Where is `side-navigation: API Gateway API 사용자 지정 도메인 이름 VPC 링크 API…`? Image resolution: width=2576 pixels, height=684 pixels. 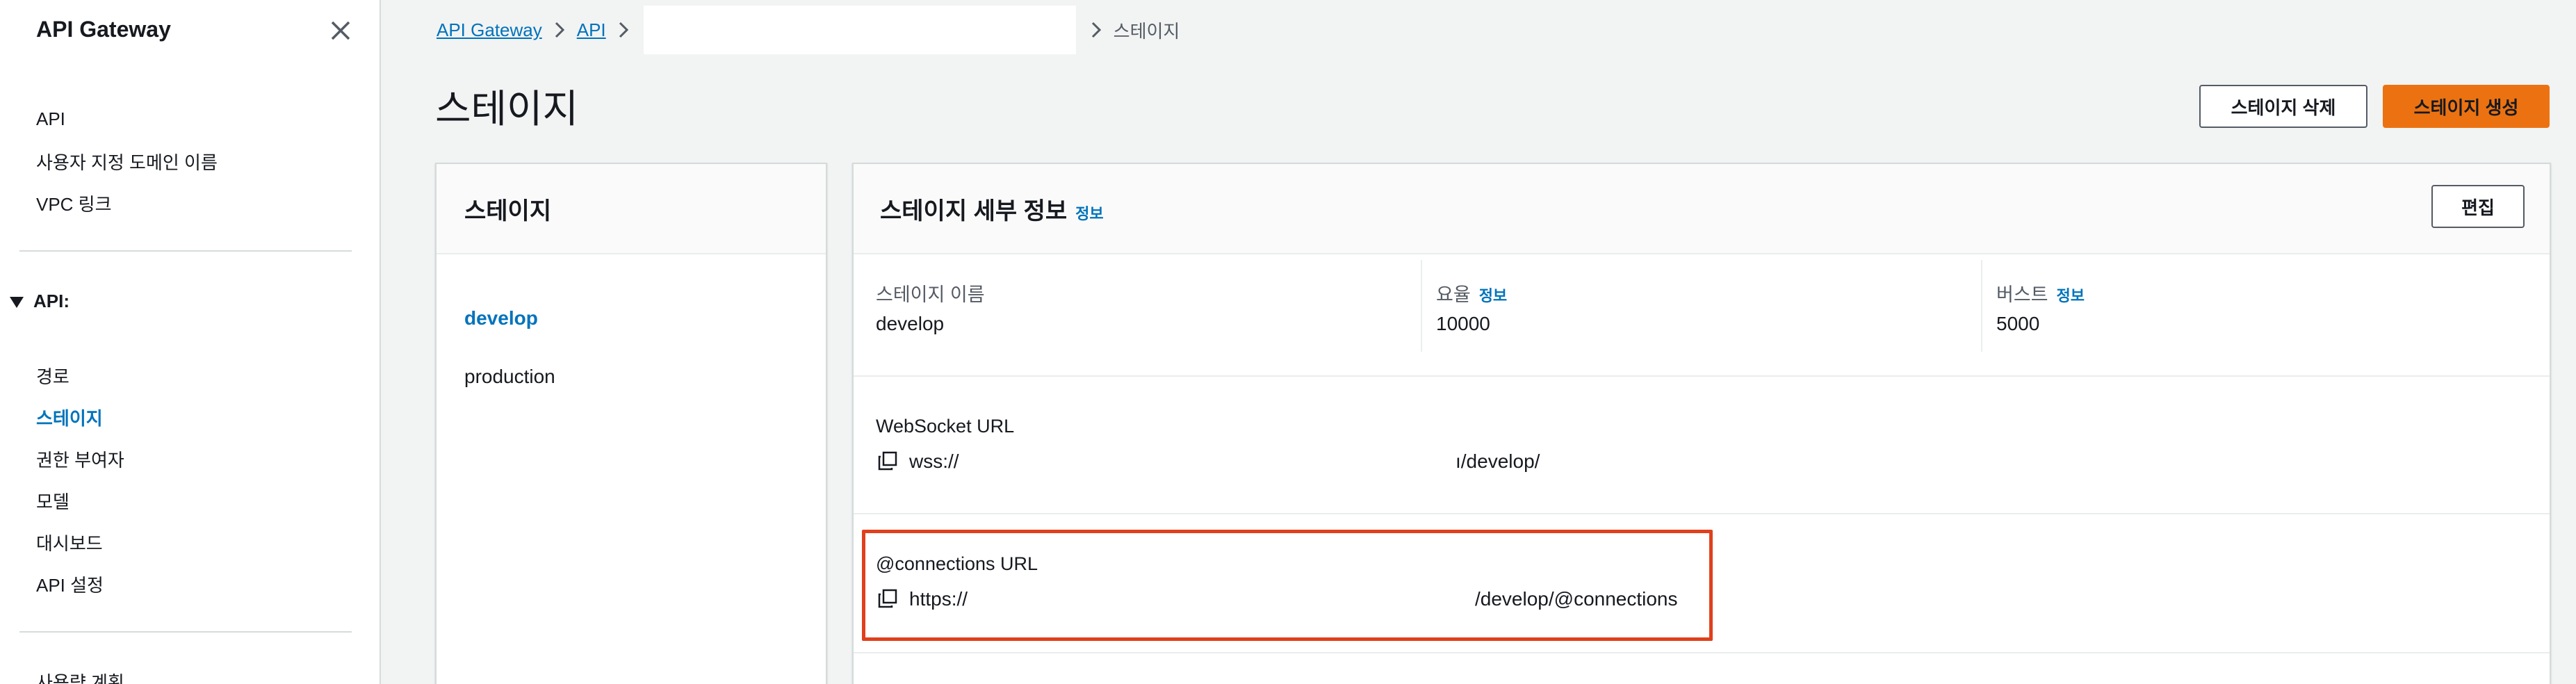
side-navigation: API Gateway API 사용자 지정 도메인 이름 VPC 링크 API… is located at coordinates (190, 342).